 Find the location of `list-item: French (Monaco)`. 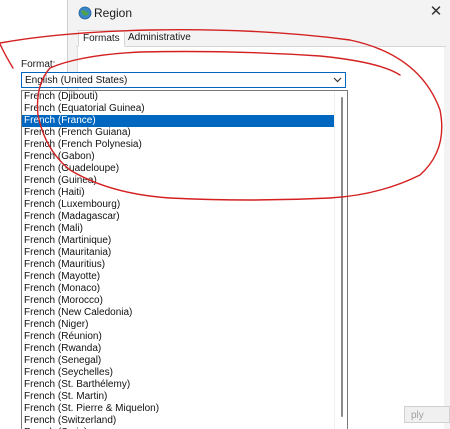

list-item: French (Monaco) is located at coordinates (178, 289).